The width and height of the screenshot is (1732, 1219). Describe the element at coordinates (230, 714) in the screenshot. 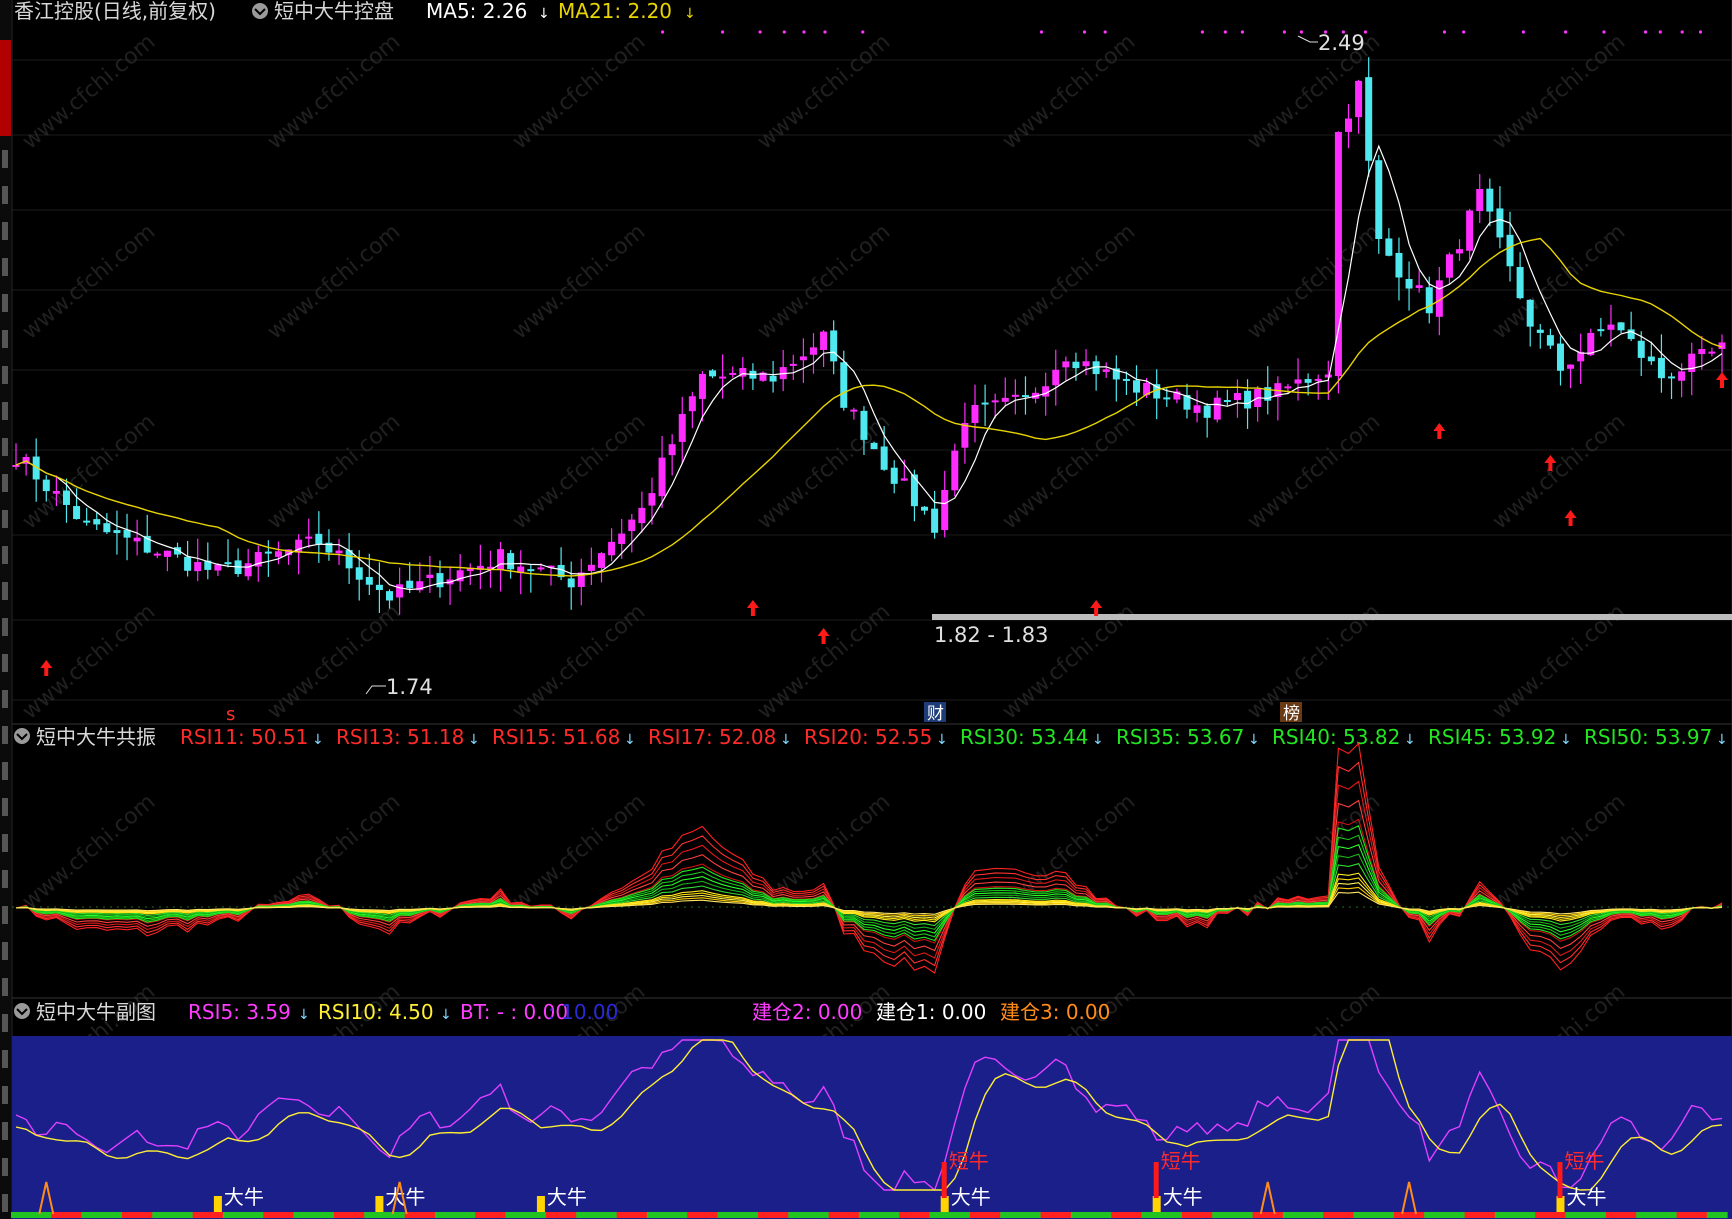

I see `s-marker: s` at that location.